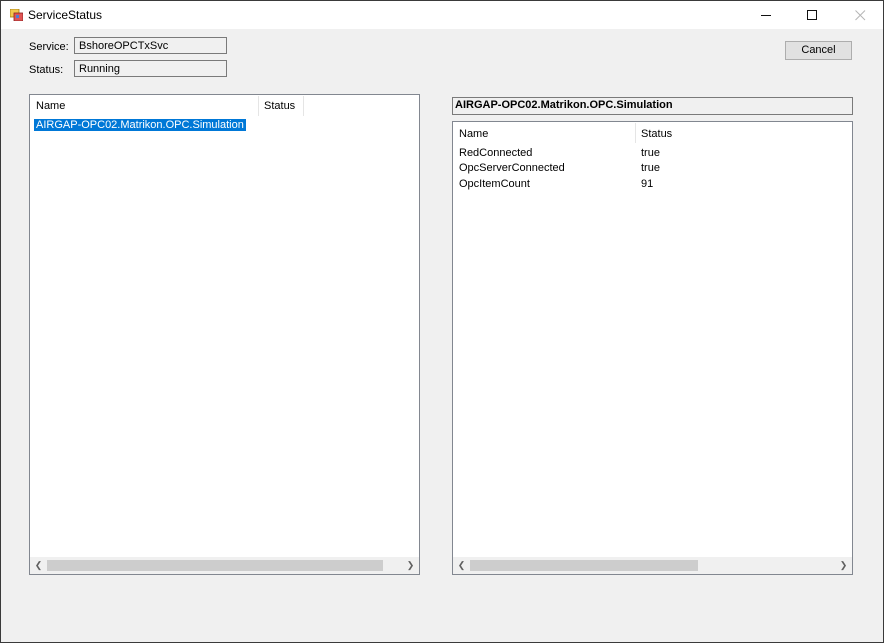 This screenshot has width=884, height=643. Describe the element at coordinates (140, 125) in the screenshot. I see `list-item-name: AIRGAP-OPC02.Matrikon.OPC.Simulation` at that location.